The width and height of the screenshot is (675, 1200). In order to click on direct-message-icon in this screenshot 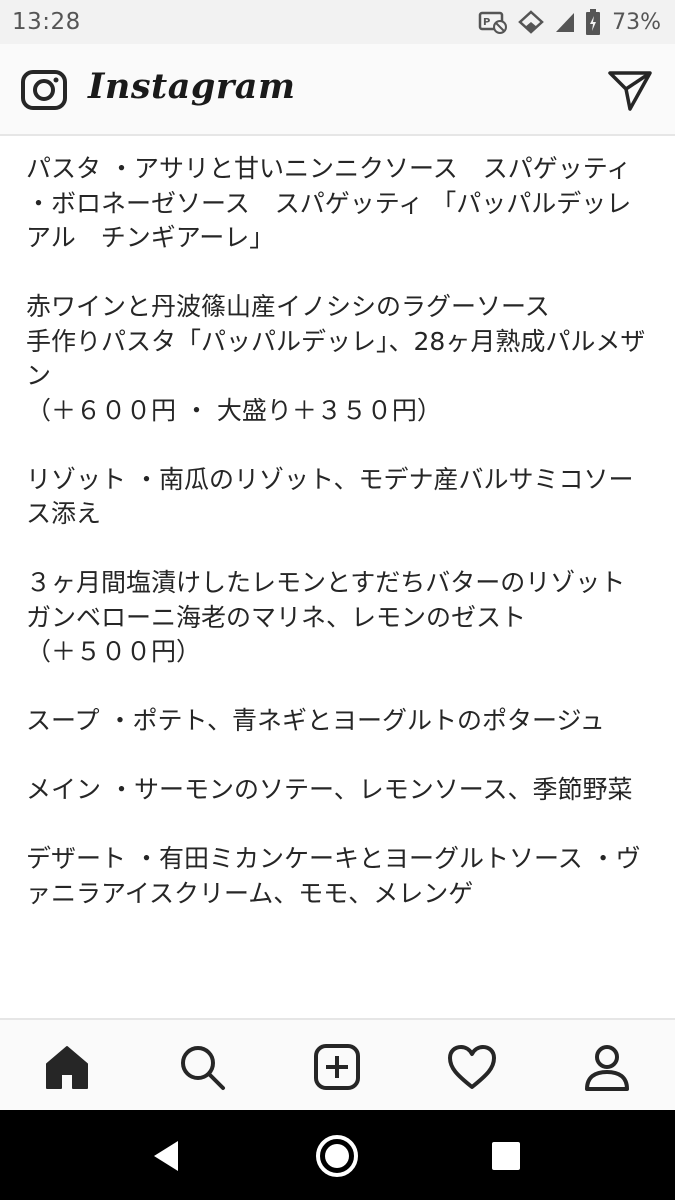, I will do `click(630, 91)`.